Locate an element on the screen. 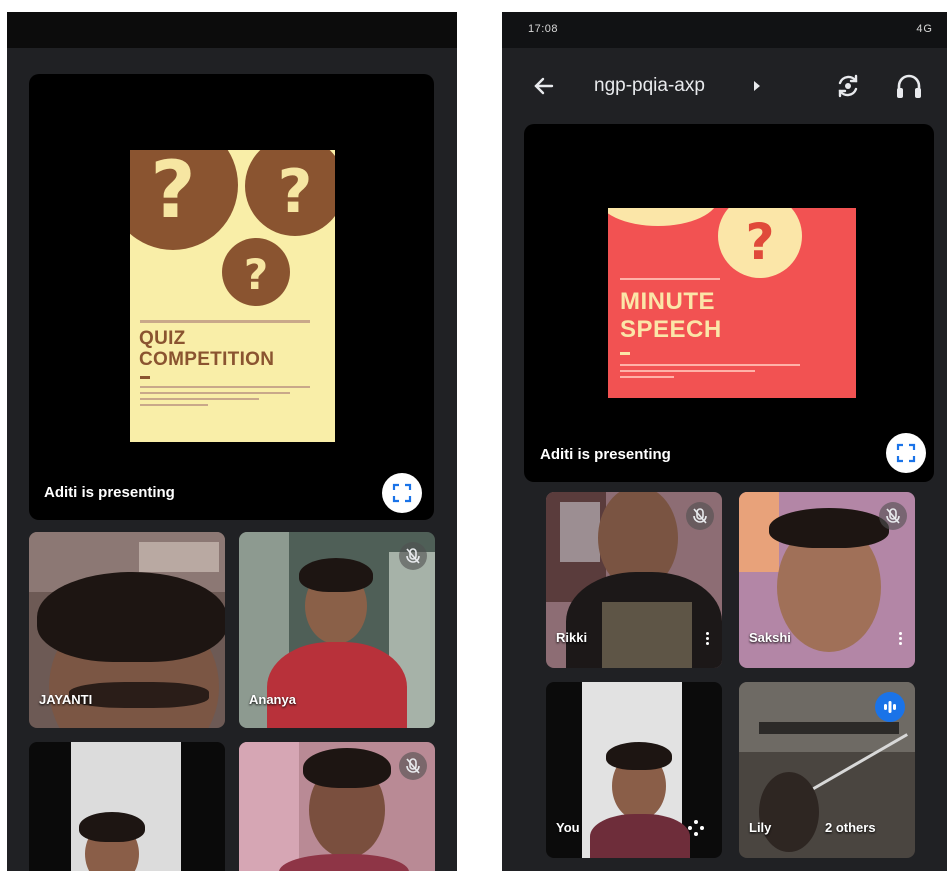 This screenshot has height=871, width=951. back-button is located at coordinates (544, 86).